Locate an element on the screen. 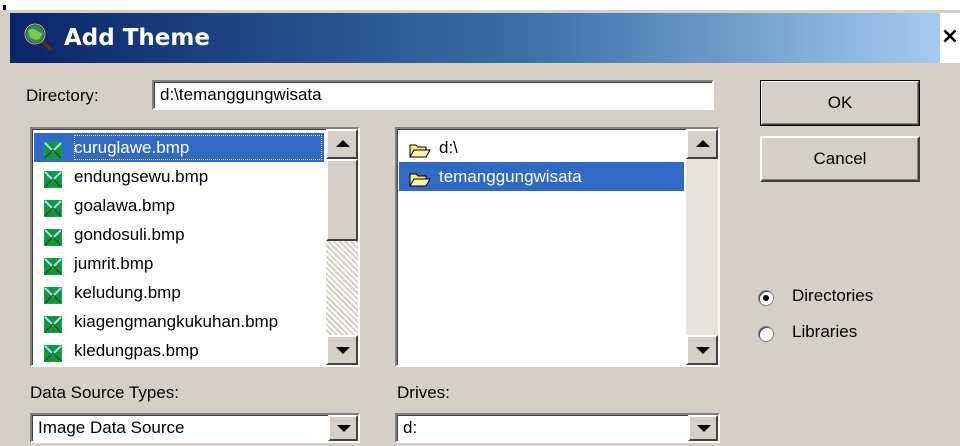  directory-name: d:\ is located at coordinates (448, 147).